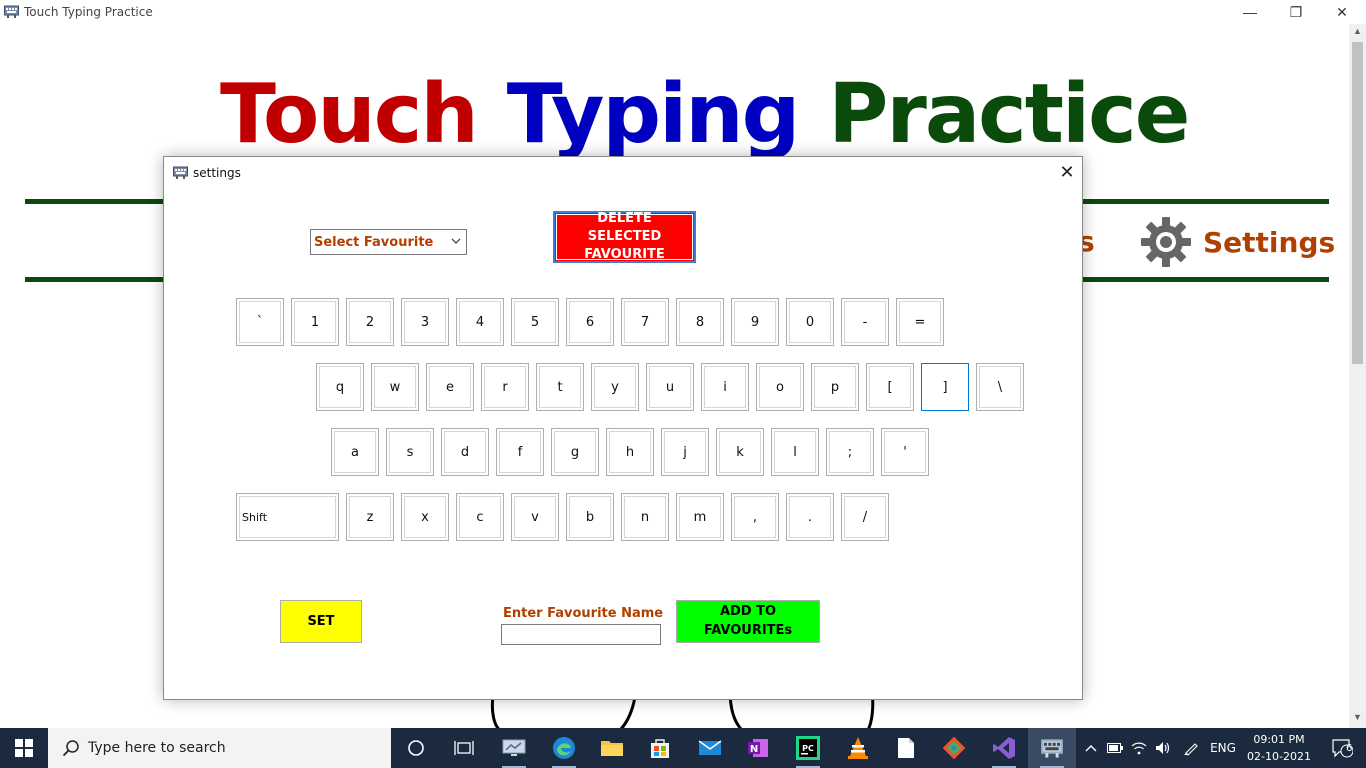 The image size is (1366, 768). I want to click on typing-app-icon, so click(180, 172).